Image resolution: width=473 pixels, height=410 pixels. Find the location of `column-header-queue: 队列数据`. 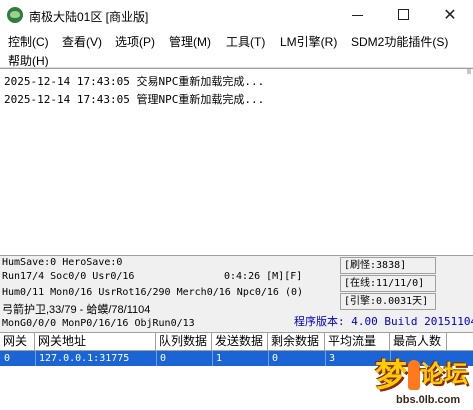

column-header-queue: 队列数据 is located at coordinates (184, 342).